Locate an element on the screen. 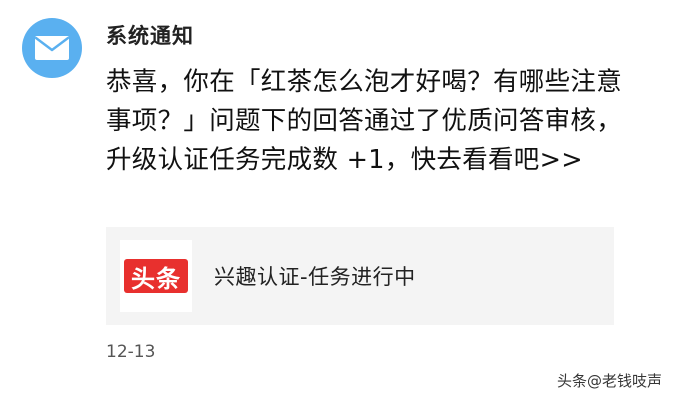  toutiao-logo-badge: 头条 is located at coordinates (156, 276).